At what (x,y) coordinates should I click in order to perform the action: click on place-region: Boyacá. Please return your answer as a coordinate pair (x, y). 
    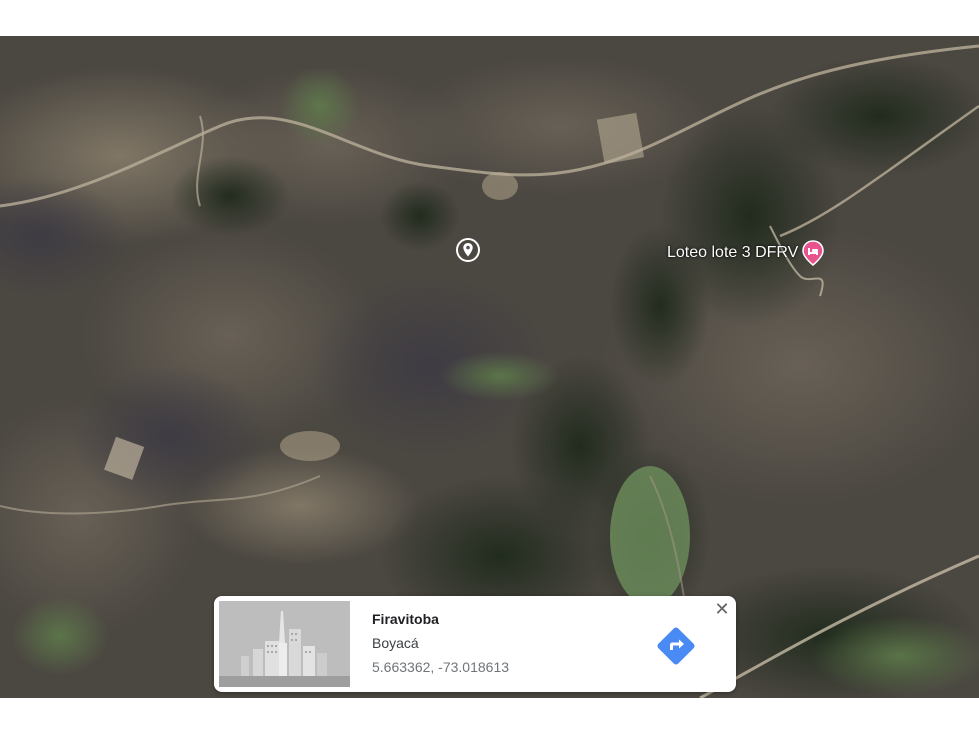
    Looking at the image, I should click on (395, 643).